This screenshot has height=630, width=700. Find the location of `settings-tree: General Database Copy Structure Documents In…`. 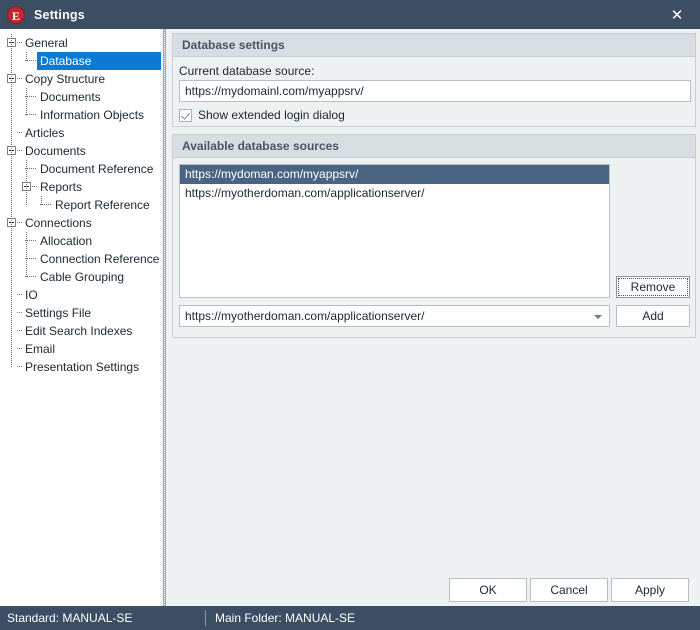

settings-tree: General Database Copy Structure Documents In… is located at coordinates (80, 202).